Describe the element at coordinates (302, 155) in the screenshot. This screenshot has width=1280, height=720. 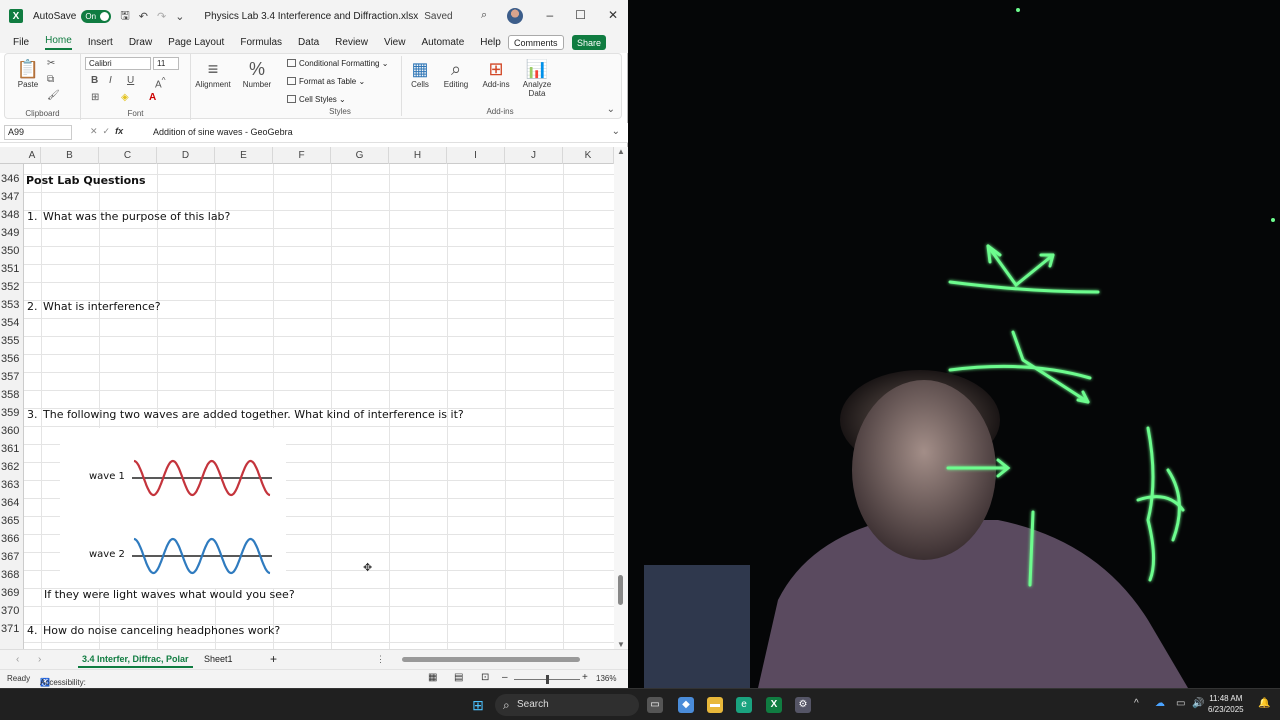
I see `column-header: F` at that location.